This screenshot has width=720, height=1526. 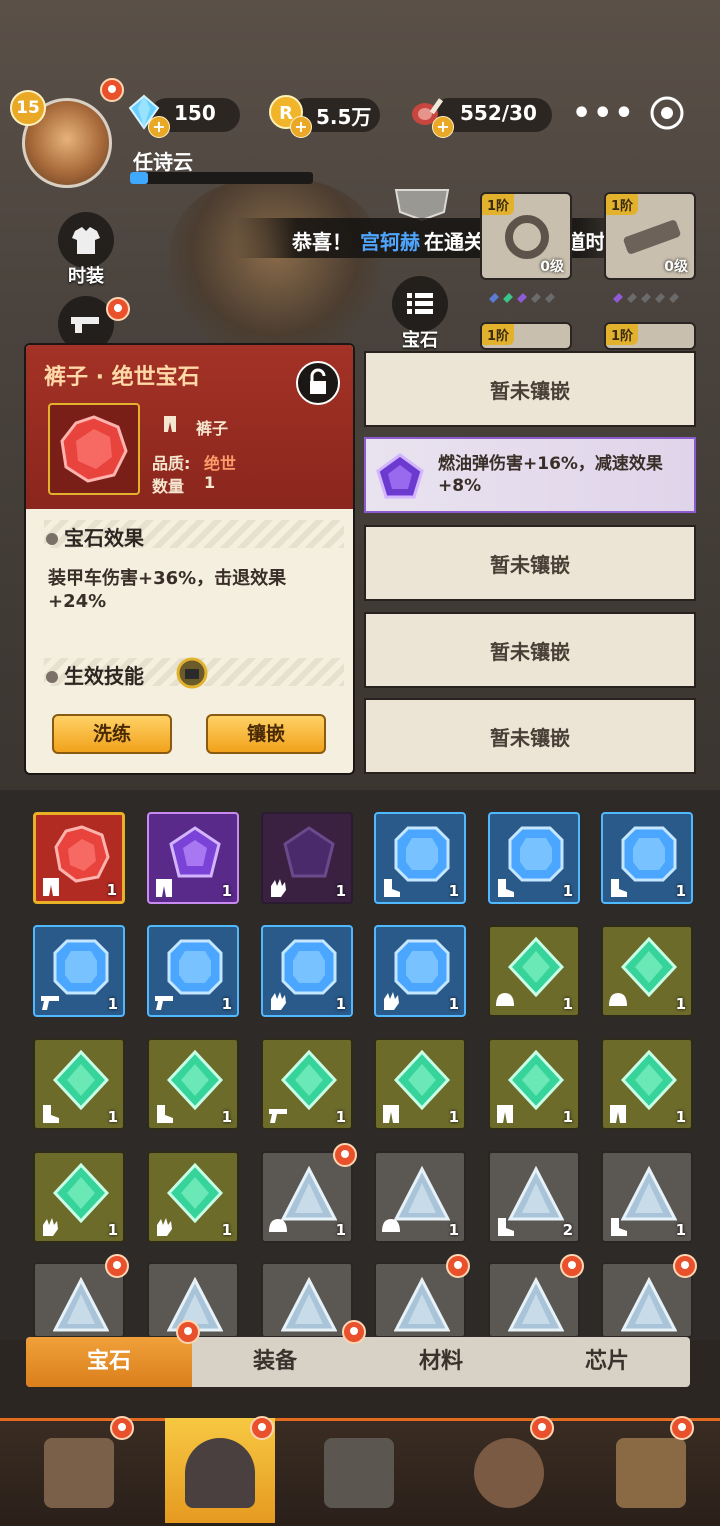 I want to click on hero-icon, so click(x=220, y=1473).